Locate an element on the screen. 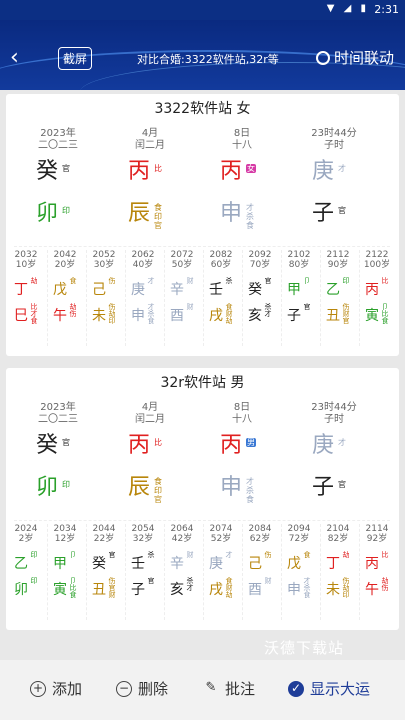  dayun-age: 32岁 is located at coordinates (143, 539).